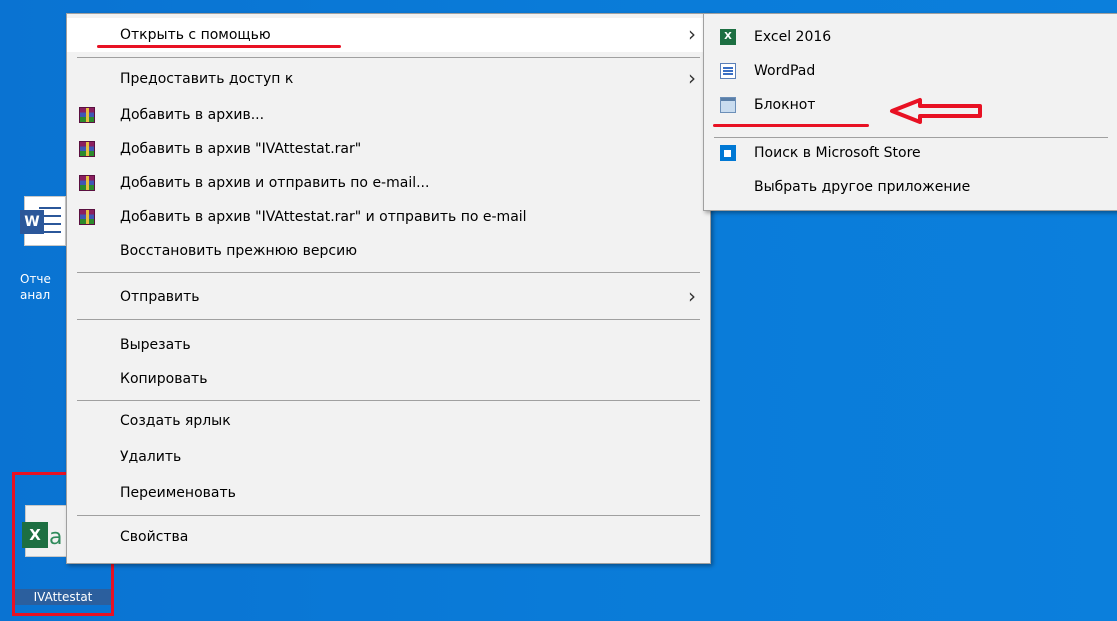 This screenshot has height=621, width=1117. Describe the element at coordinates (155, 345) in the screenshot. I see `menu-item-label: Вырезать` at that location.